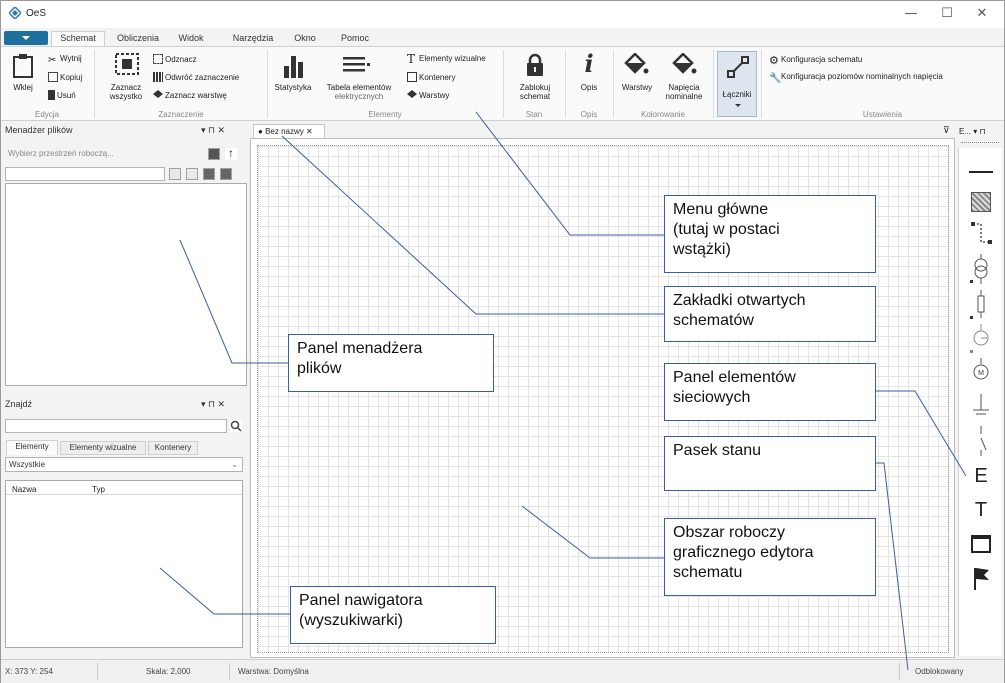 The image size is (1005, 683). I want to click on tab-containers: Kontenery, so click(173, 448).